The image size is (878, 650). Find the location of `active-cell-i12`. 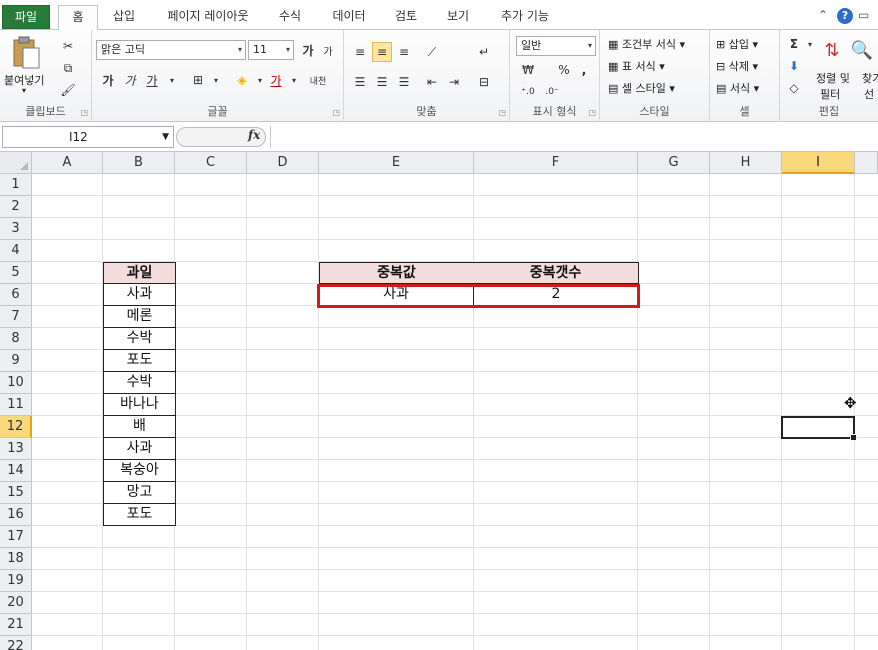

active-cell-i12 is located at coordinates (819, 428).